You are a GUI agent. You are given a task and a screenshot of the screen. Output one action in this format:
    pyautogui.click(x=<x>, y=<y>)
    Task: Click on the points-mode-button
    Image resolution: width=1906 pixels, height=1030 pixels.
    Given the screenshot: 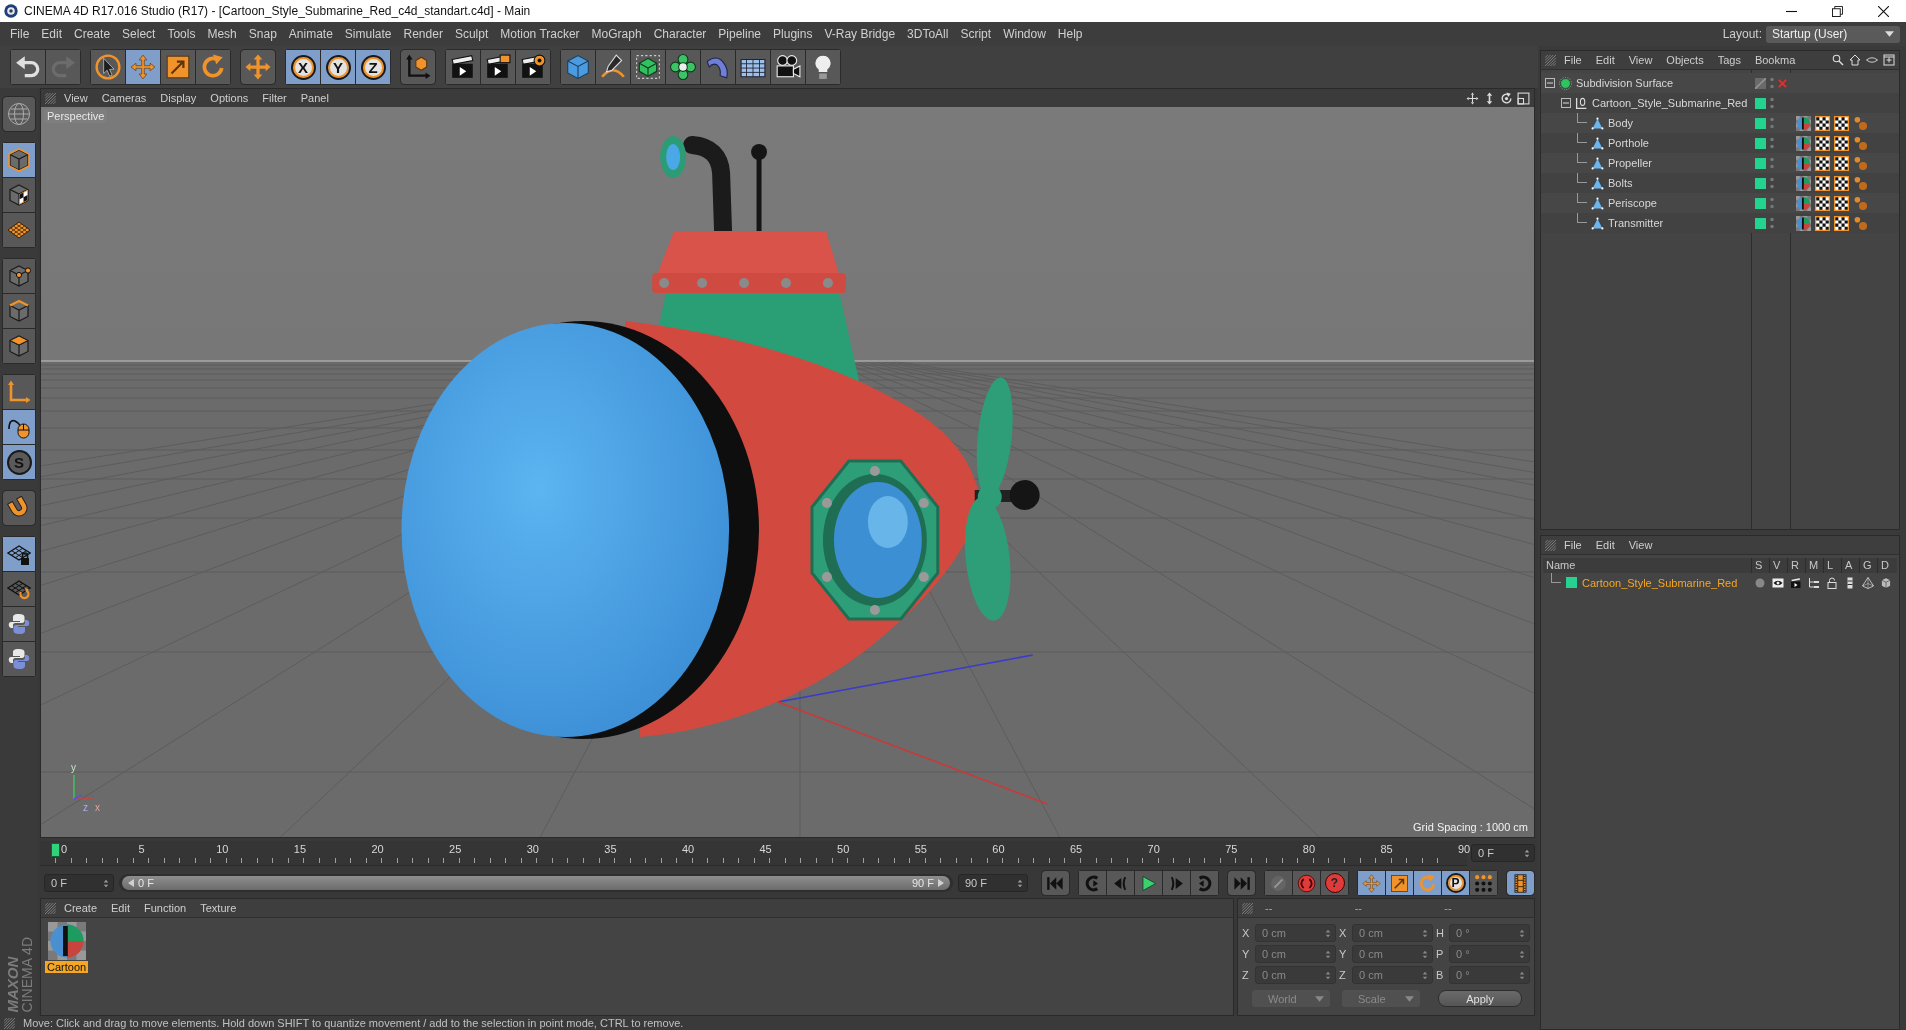 What is the action you would take?
    pyautogui.click(x=19, y=276)
    